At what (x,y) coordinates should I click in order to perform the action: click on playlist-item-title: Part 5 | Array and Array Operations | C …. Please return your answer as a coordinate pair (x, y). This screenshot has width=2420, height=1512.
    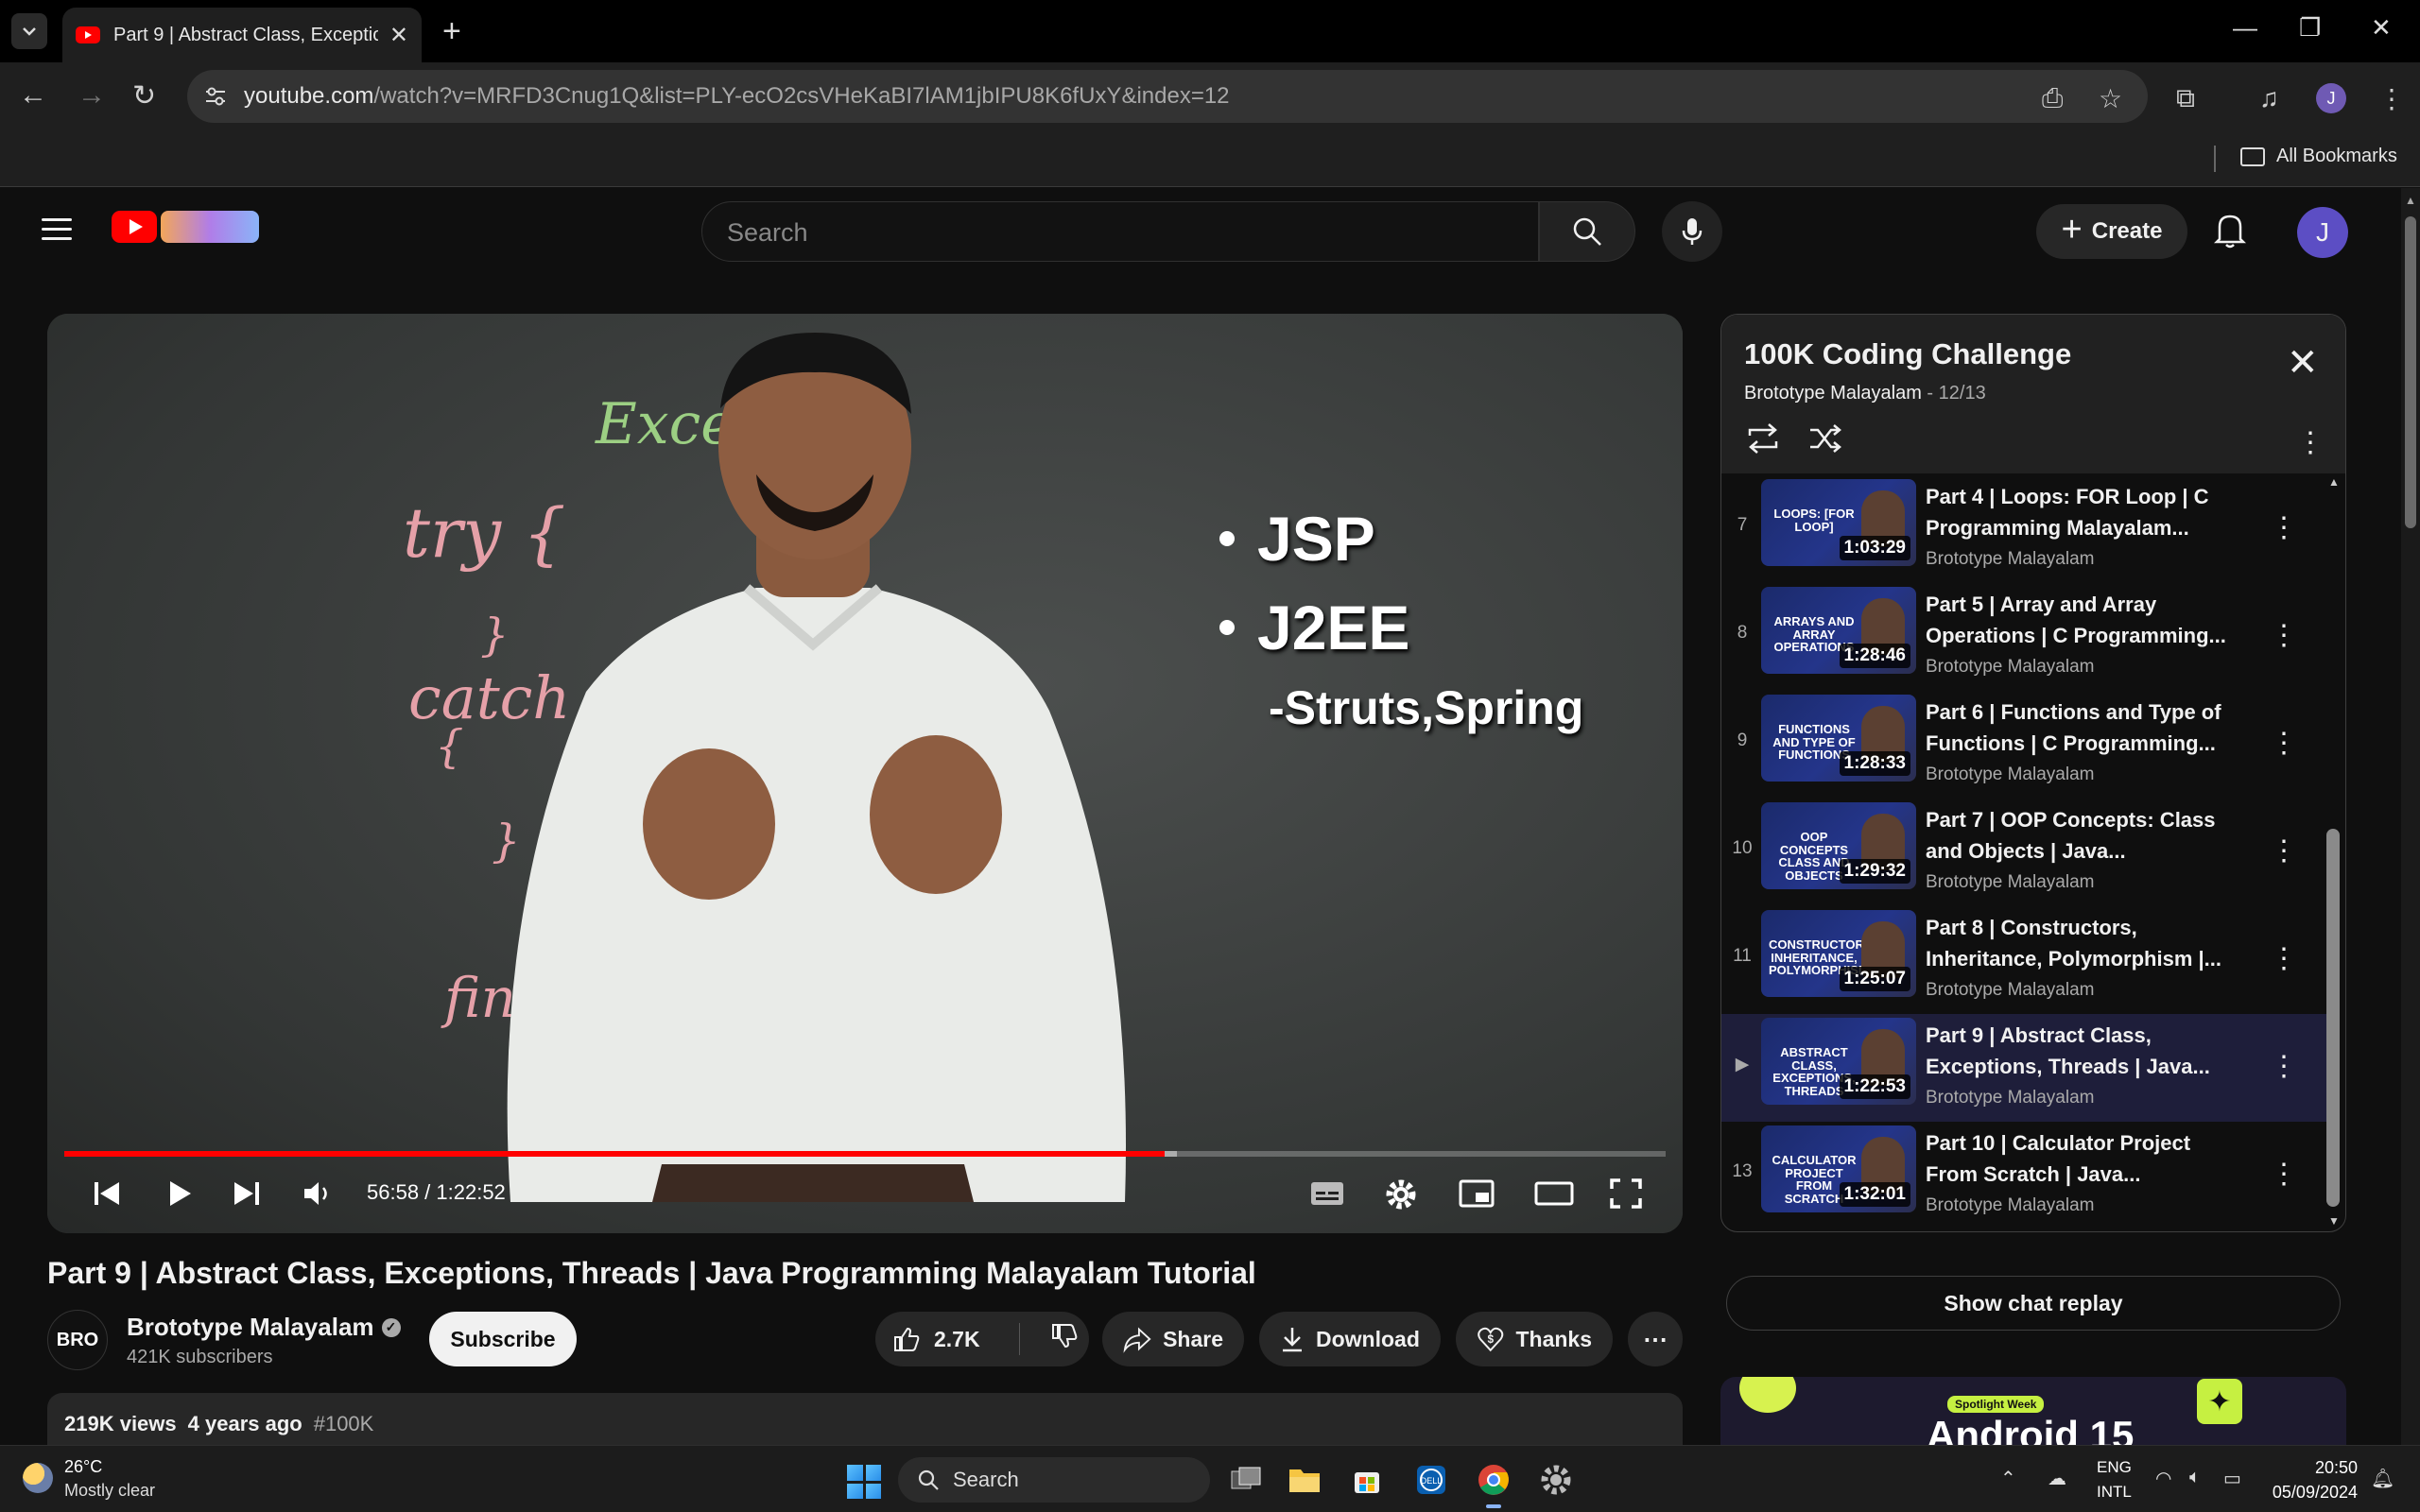
    Looking at the image, I should click on (2082, 620).